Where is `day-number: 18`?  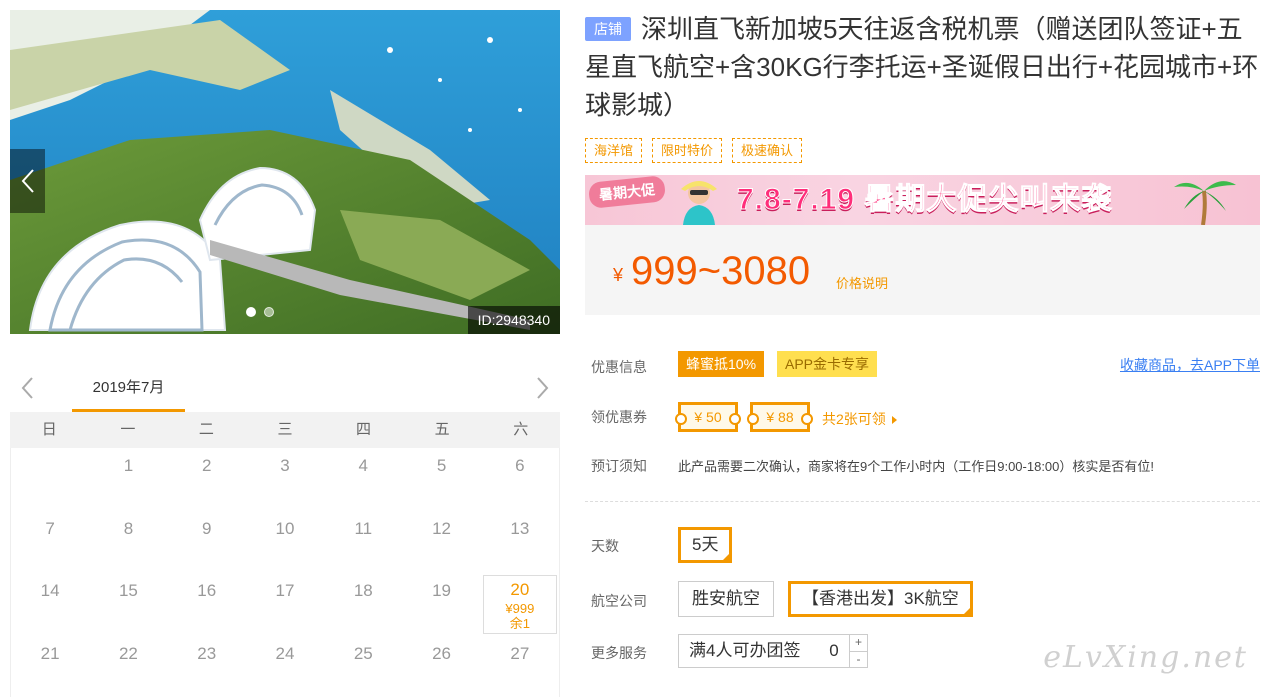 day-number: 18 is located at coordinates (363, 590).